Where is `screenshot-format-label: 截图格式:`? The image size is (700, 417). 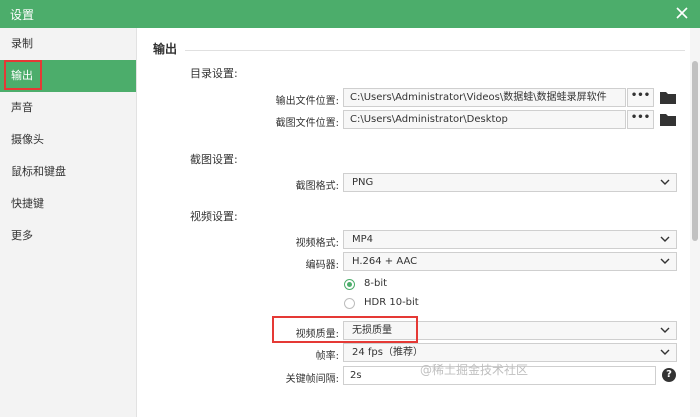
screenshot-format-label: 截图格式: is located at coordinates (317, 186).